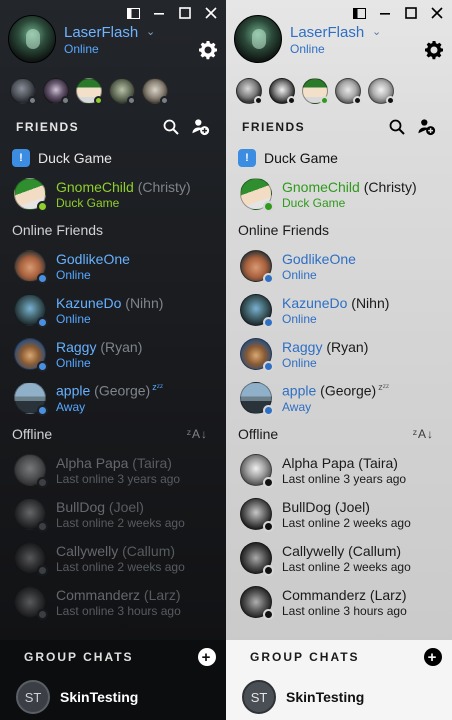 This screenshot has height=720, width=452. I want to click on group-avatar: ST, so click(33, 697).